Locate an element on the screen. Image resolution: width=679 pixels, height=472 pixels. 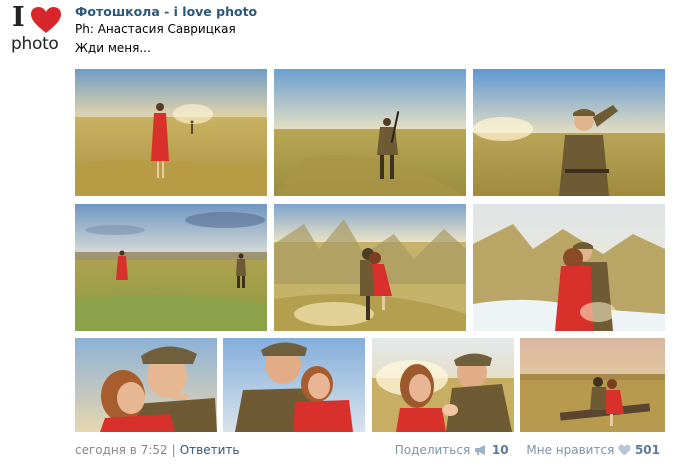
share-button: Поделиться 10 is located at coordinates (454, 450).